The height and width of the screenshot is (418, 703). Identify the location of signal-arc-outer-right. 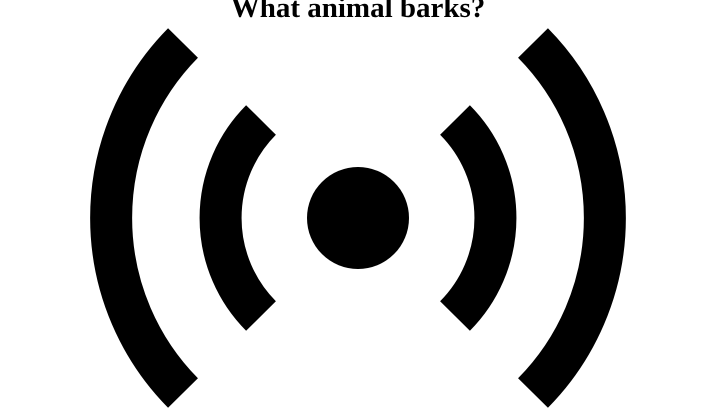
(571, 218).